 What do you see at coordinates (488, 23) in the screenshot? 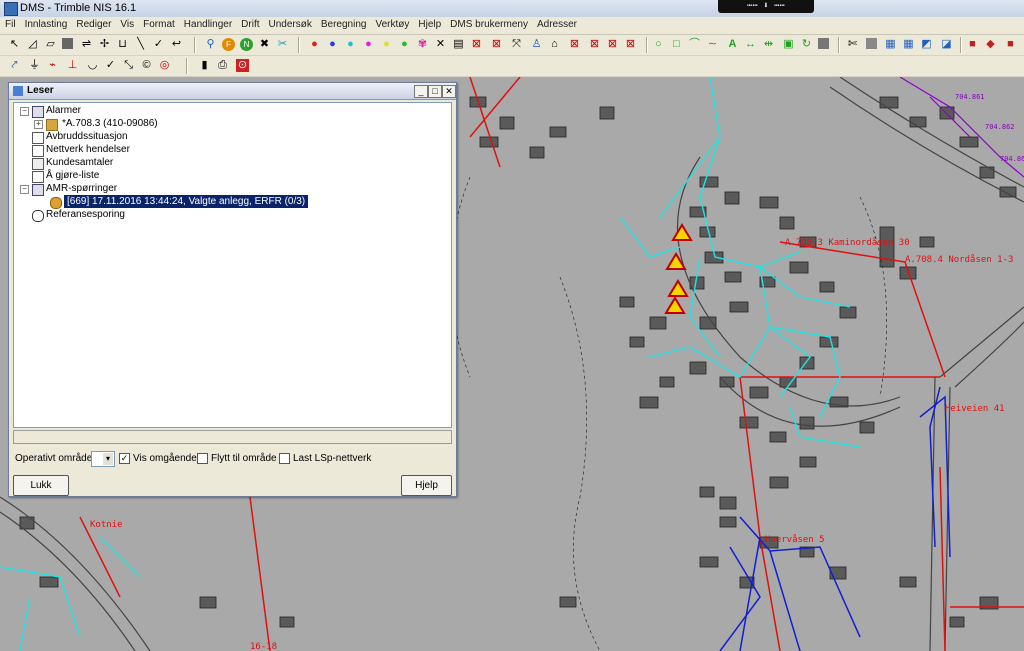
I see `menu-dms-user: DMS brukermeny` at bounding box center [488, 23].